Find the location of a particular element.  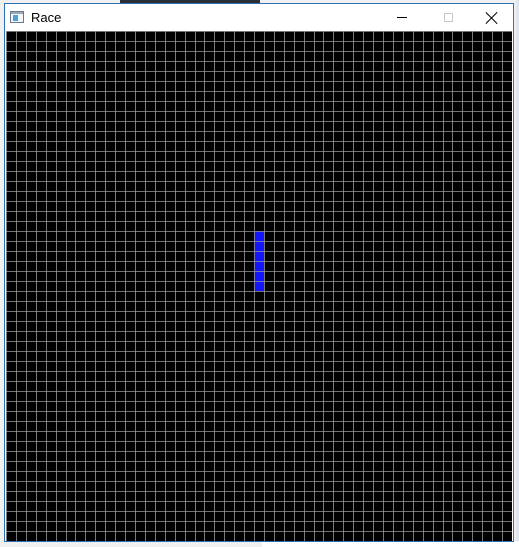

maximize-icon is located at coordinates (448, 17).